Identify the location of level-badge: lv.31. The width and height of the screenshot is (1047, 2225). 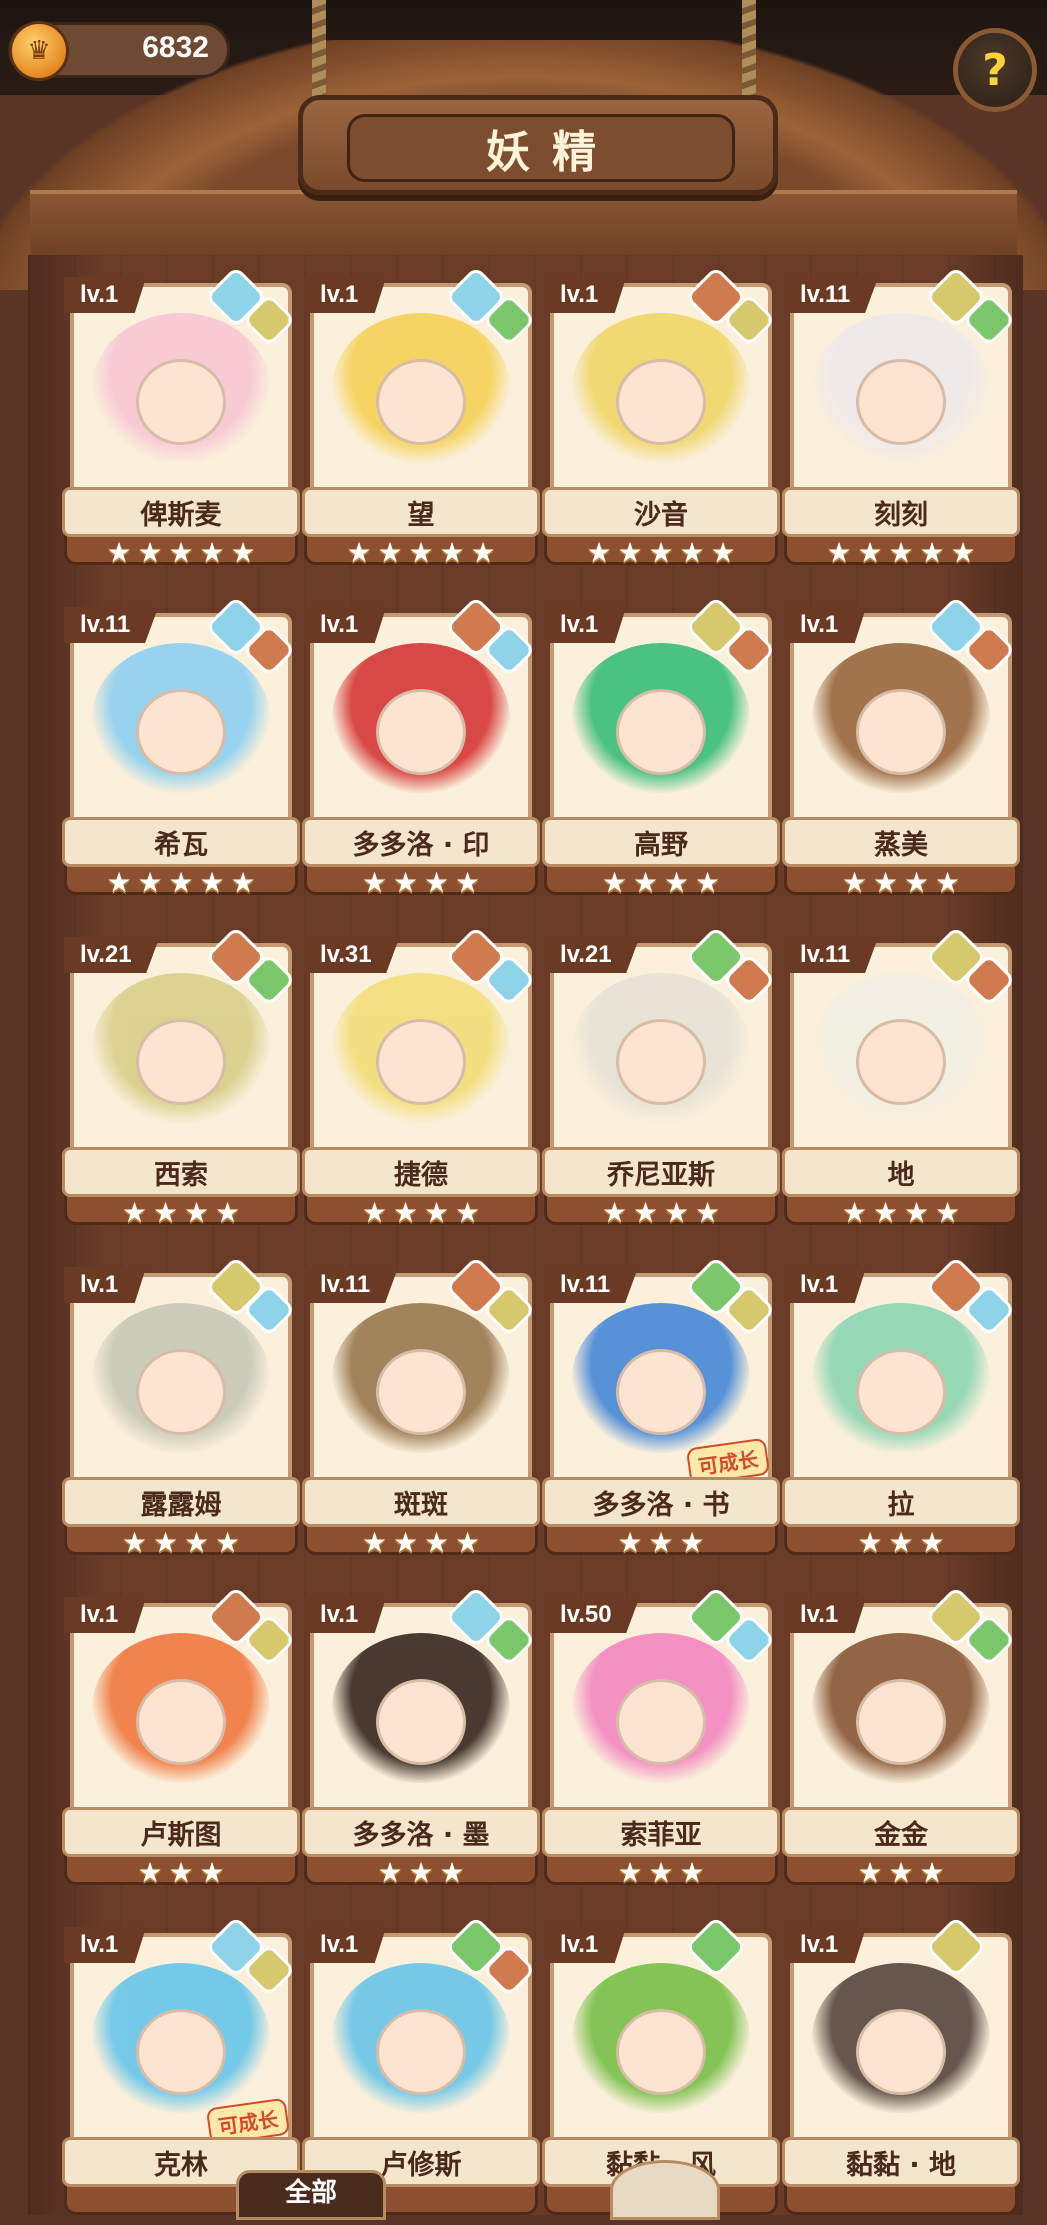
(352, 955).